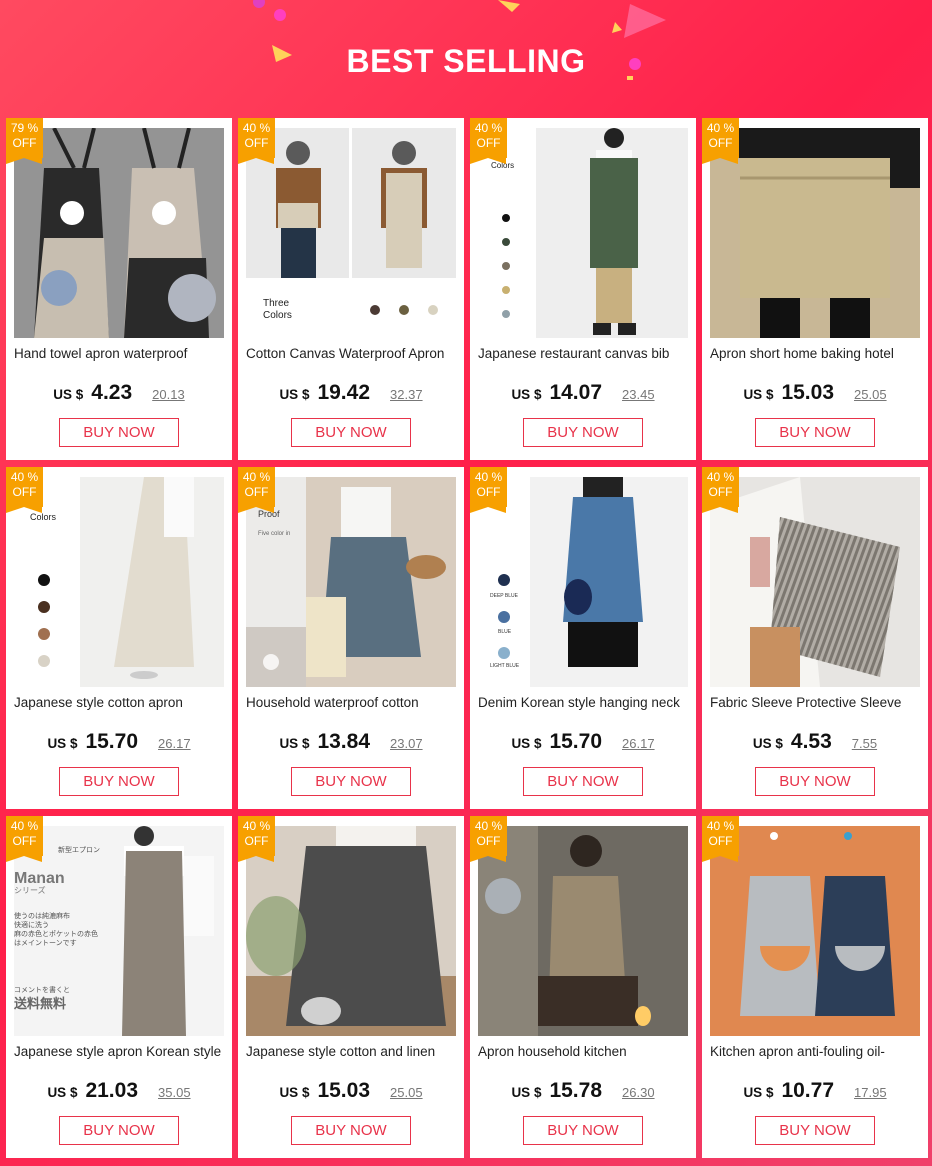  Describe the element at coordinates (351, 233) in the screenshot. I see `product-image: Three Colors` at that location.